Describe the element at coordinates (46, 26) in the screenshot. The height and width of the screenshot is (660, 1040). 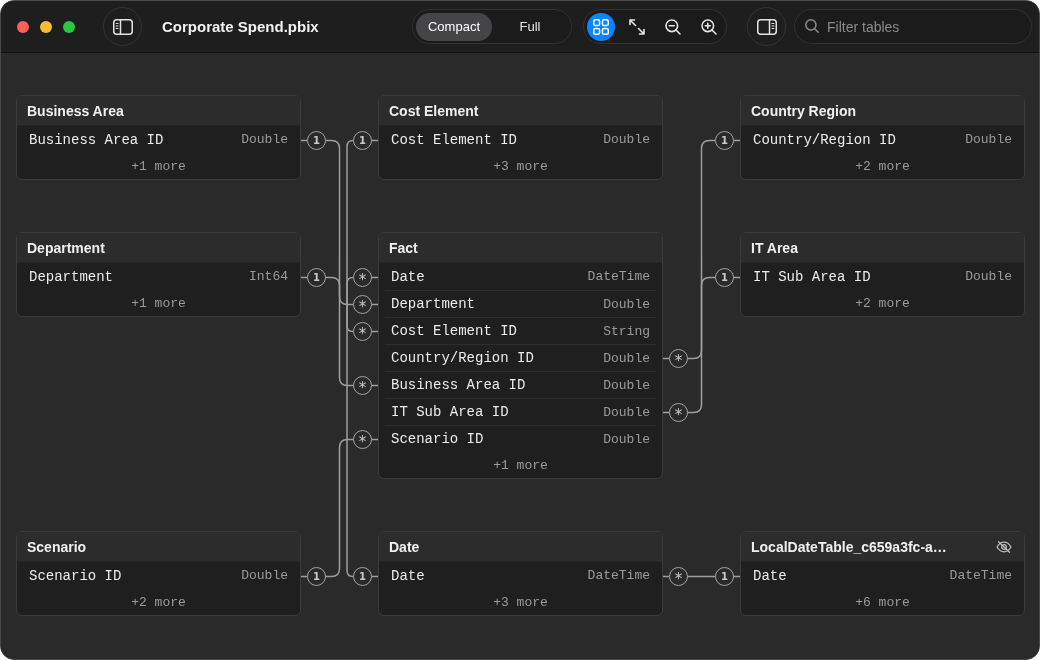
I see `minimize-button` at that location.